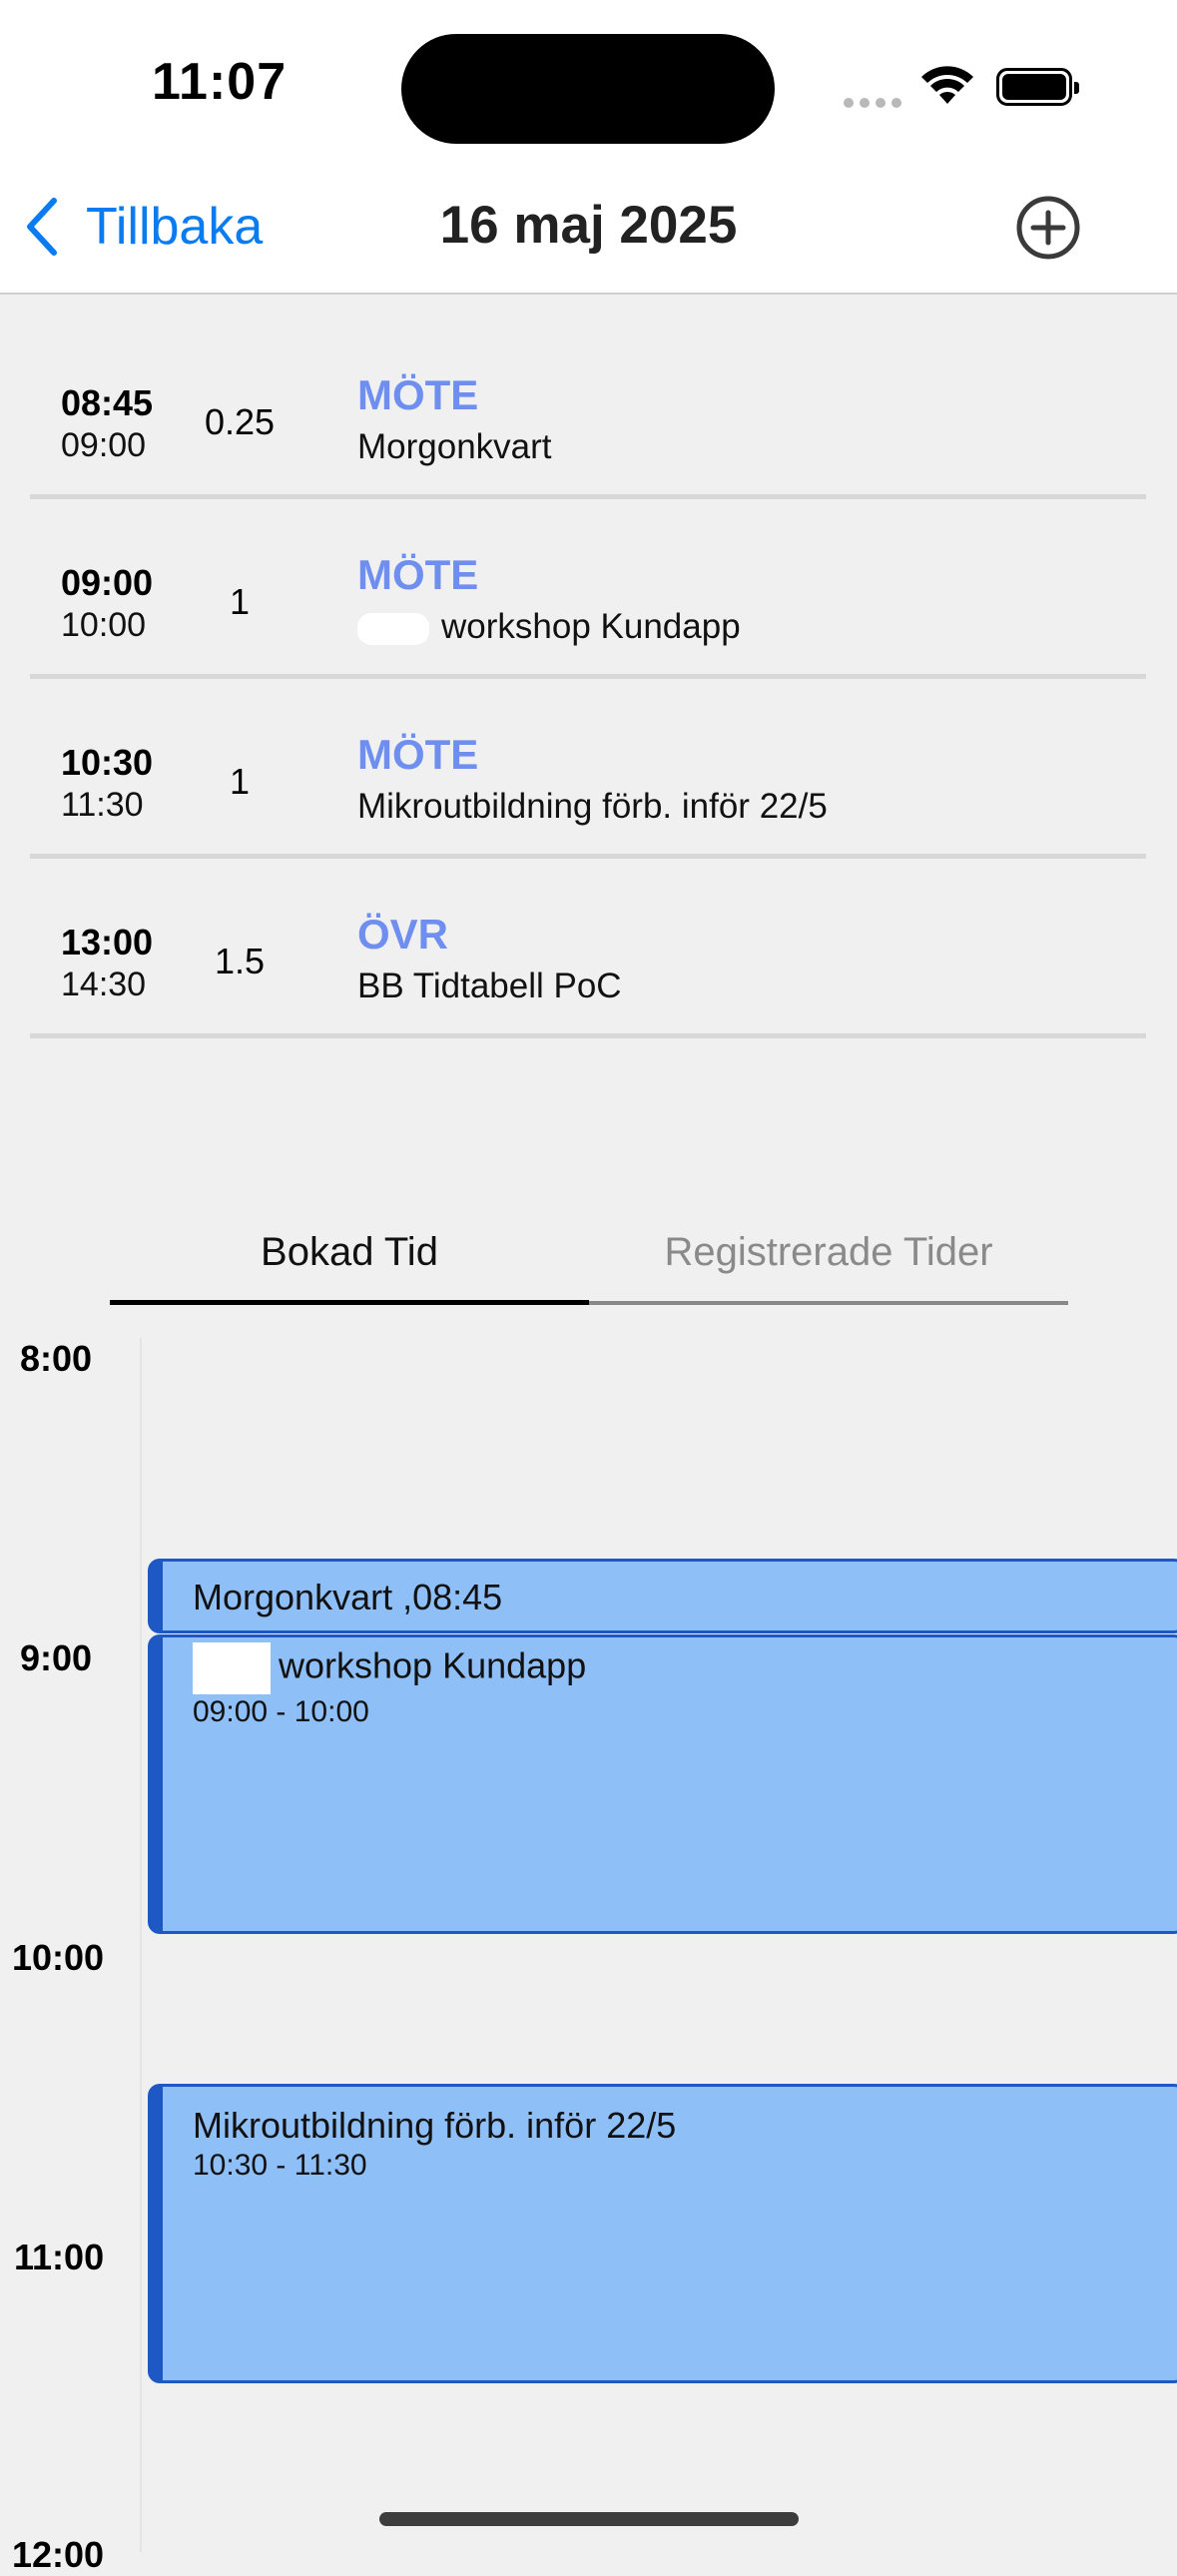  Describe the element at coordinates (588, 948) in the screenshot. I see `list-item: 13:00 14:30 1.5 ÖVR BB Tidtabell PoC` at that location.